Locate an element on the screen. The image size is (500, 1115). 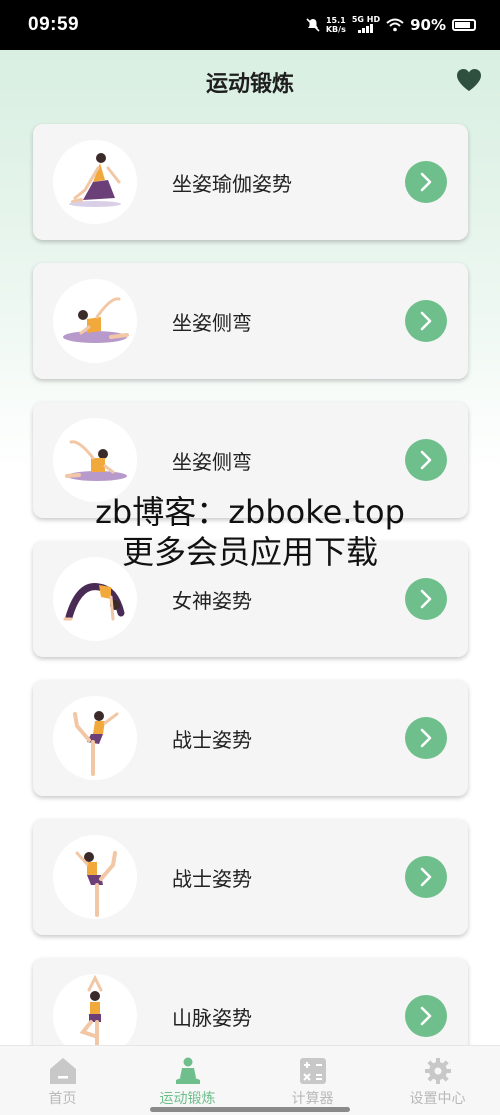
mute-bell-icon is located at coordinates (313, 25).